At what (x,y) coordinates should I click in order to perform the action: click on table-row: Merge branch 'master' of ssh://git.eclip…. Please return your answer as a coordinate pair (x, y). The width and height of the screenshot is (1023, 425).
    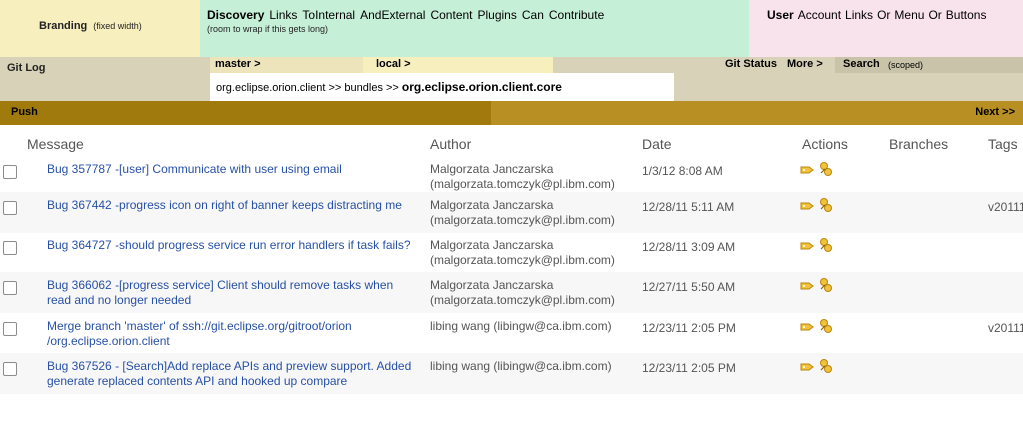
    Looking at the image, I should click on (511, 333).